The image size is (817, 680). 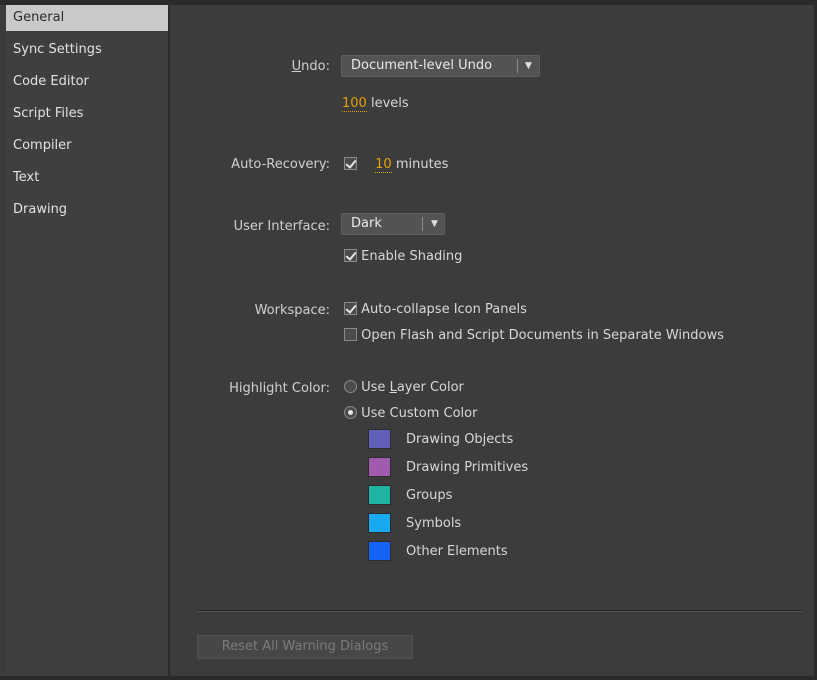 I want to click on undo-label: Undo:, so click(x=245, y=66).